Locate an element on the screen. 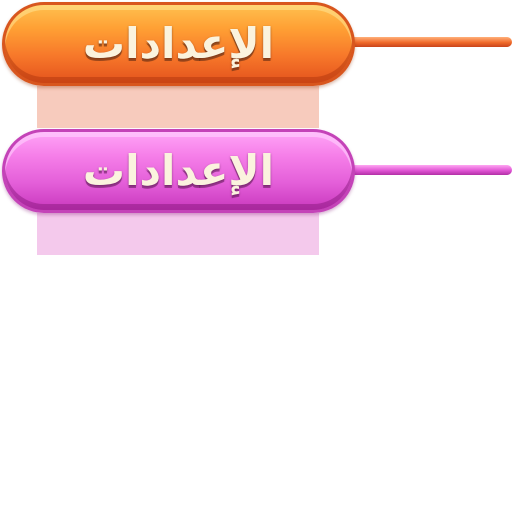  orange-connector-bar is located at coordinates (426, 42).